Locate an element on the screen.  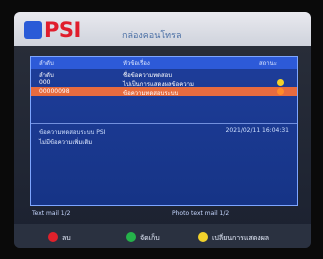
detail-title: ข้อความทดสอบระบบ PSI is located at coordinates (72, 132).